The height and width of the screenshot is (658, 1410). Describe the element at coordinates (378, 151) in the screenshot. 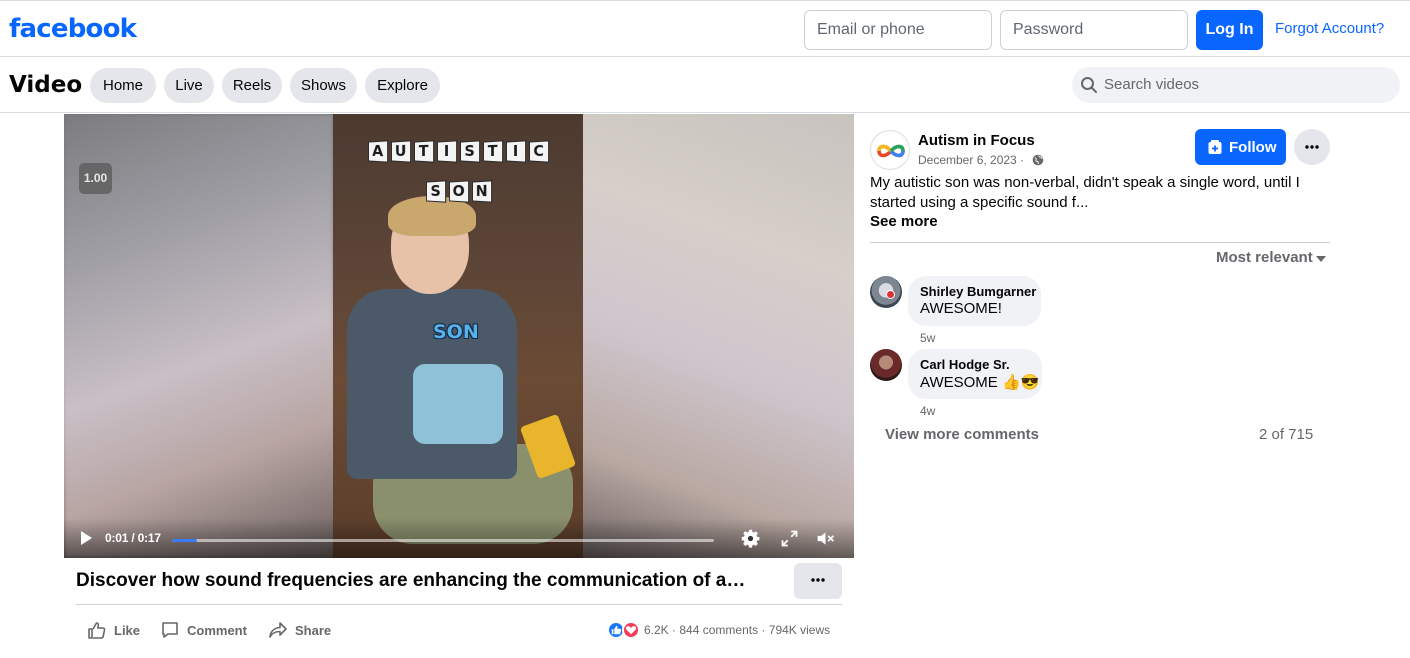

I see `letter-block: A` at that location.